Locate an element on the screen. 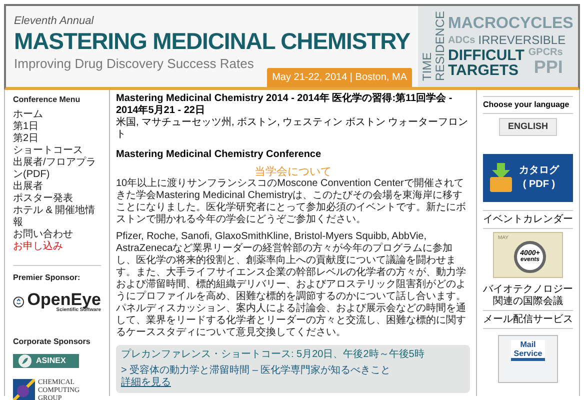 This screenshot has width=584, height=400. sponsor-logo: ASINEX is located at coordinates (46, 361).